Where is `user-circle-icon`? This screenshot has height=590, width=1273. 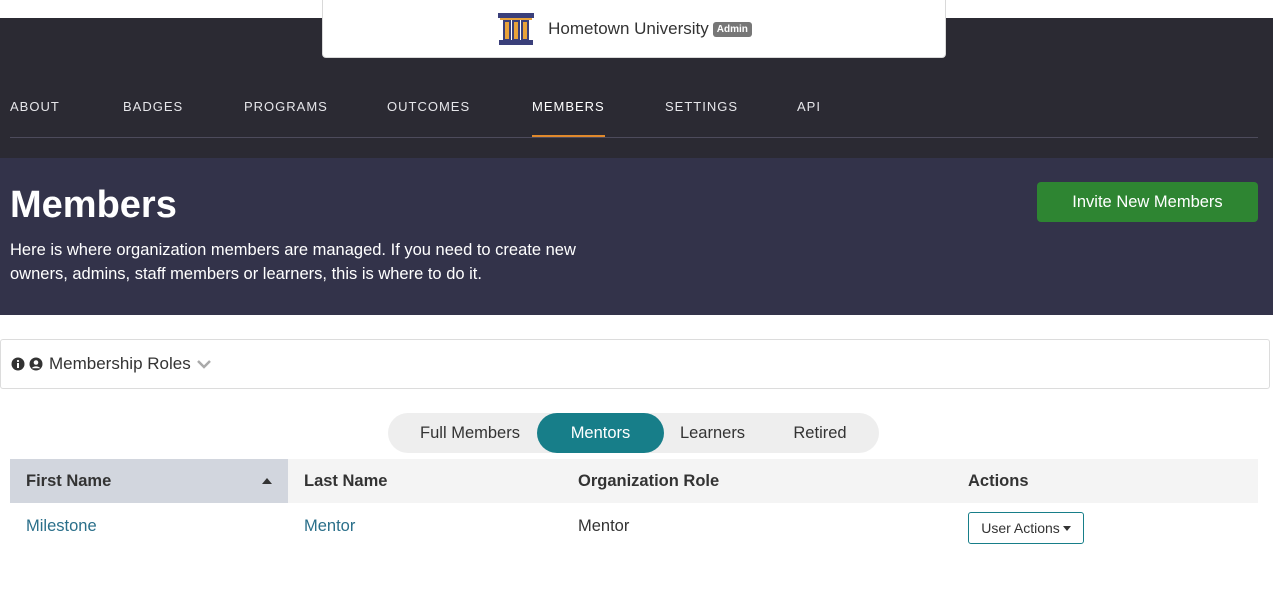 user-circle-icon is located at coordinates (36, 364).